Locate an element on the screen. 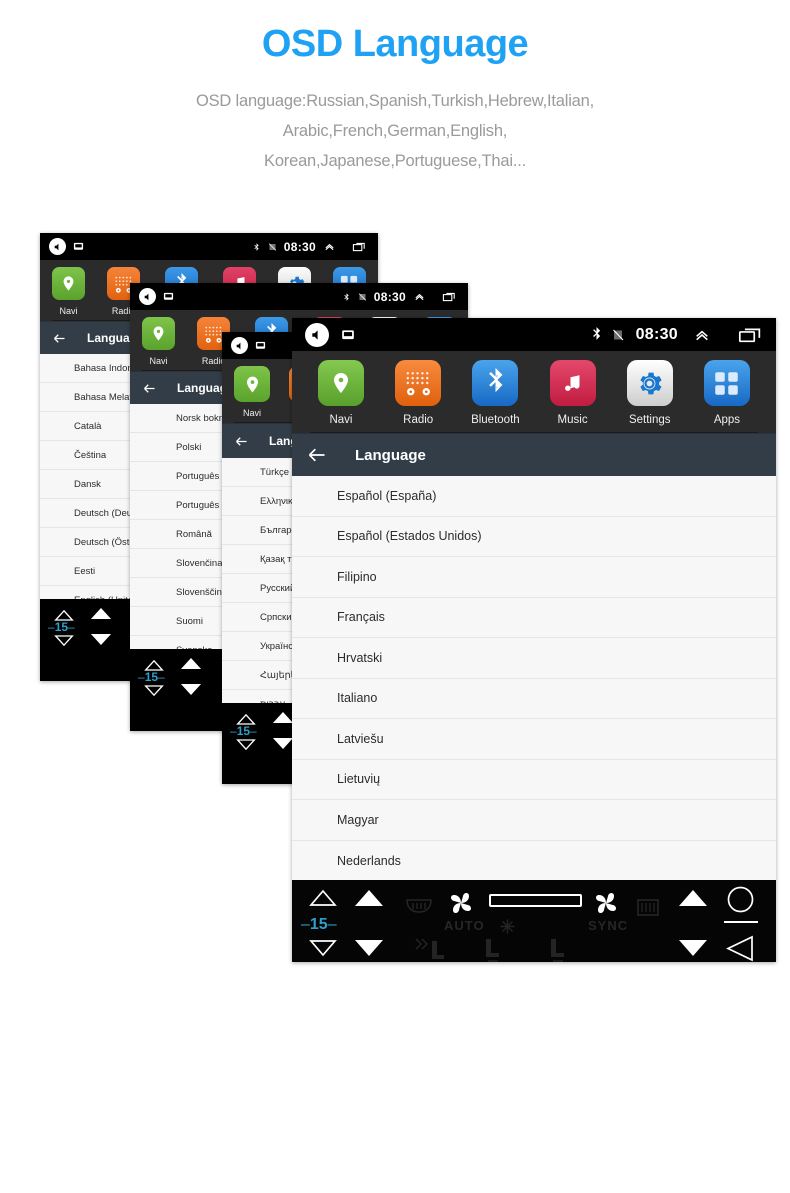 This screenshot has height=1193, width=790. volume-down-button is located at coordinates (693, 950).